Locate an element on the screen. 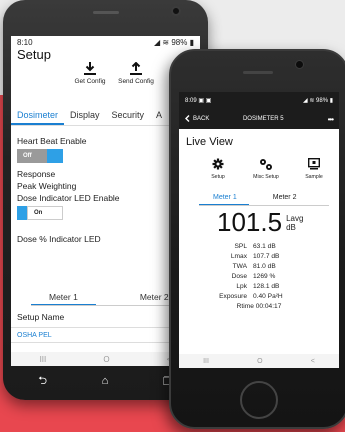 Image resolution: width=345 pixels, height=432 pixels. get-config-button: Get Config is located at coordinates (90, 73).